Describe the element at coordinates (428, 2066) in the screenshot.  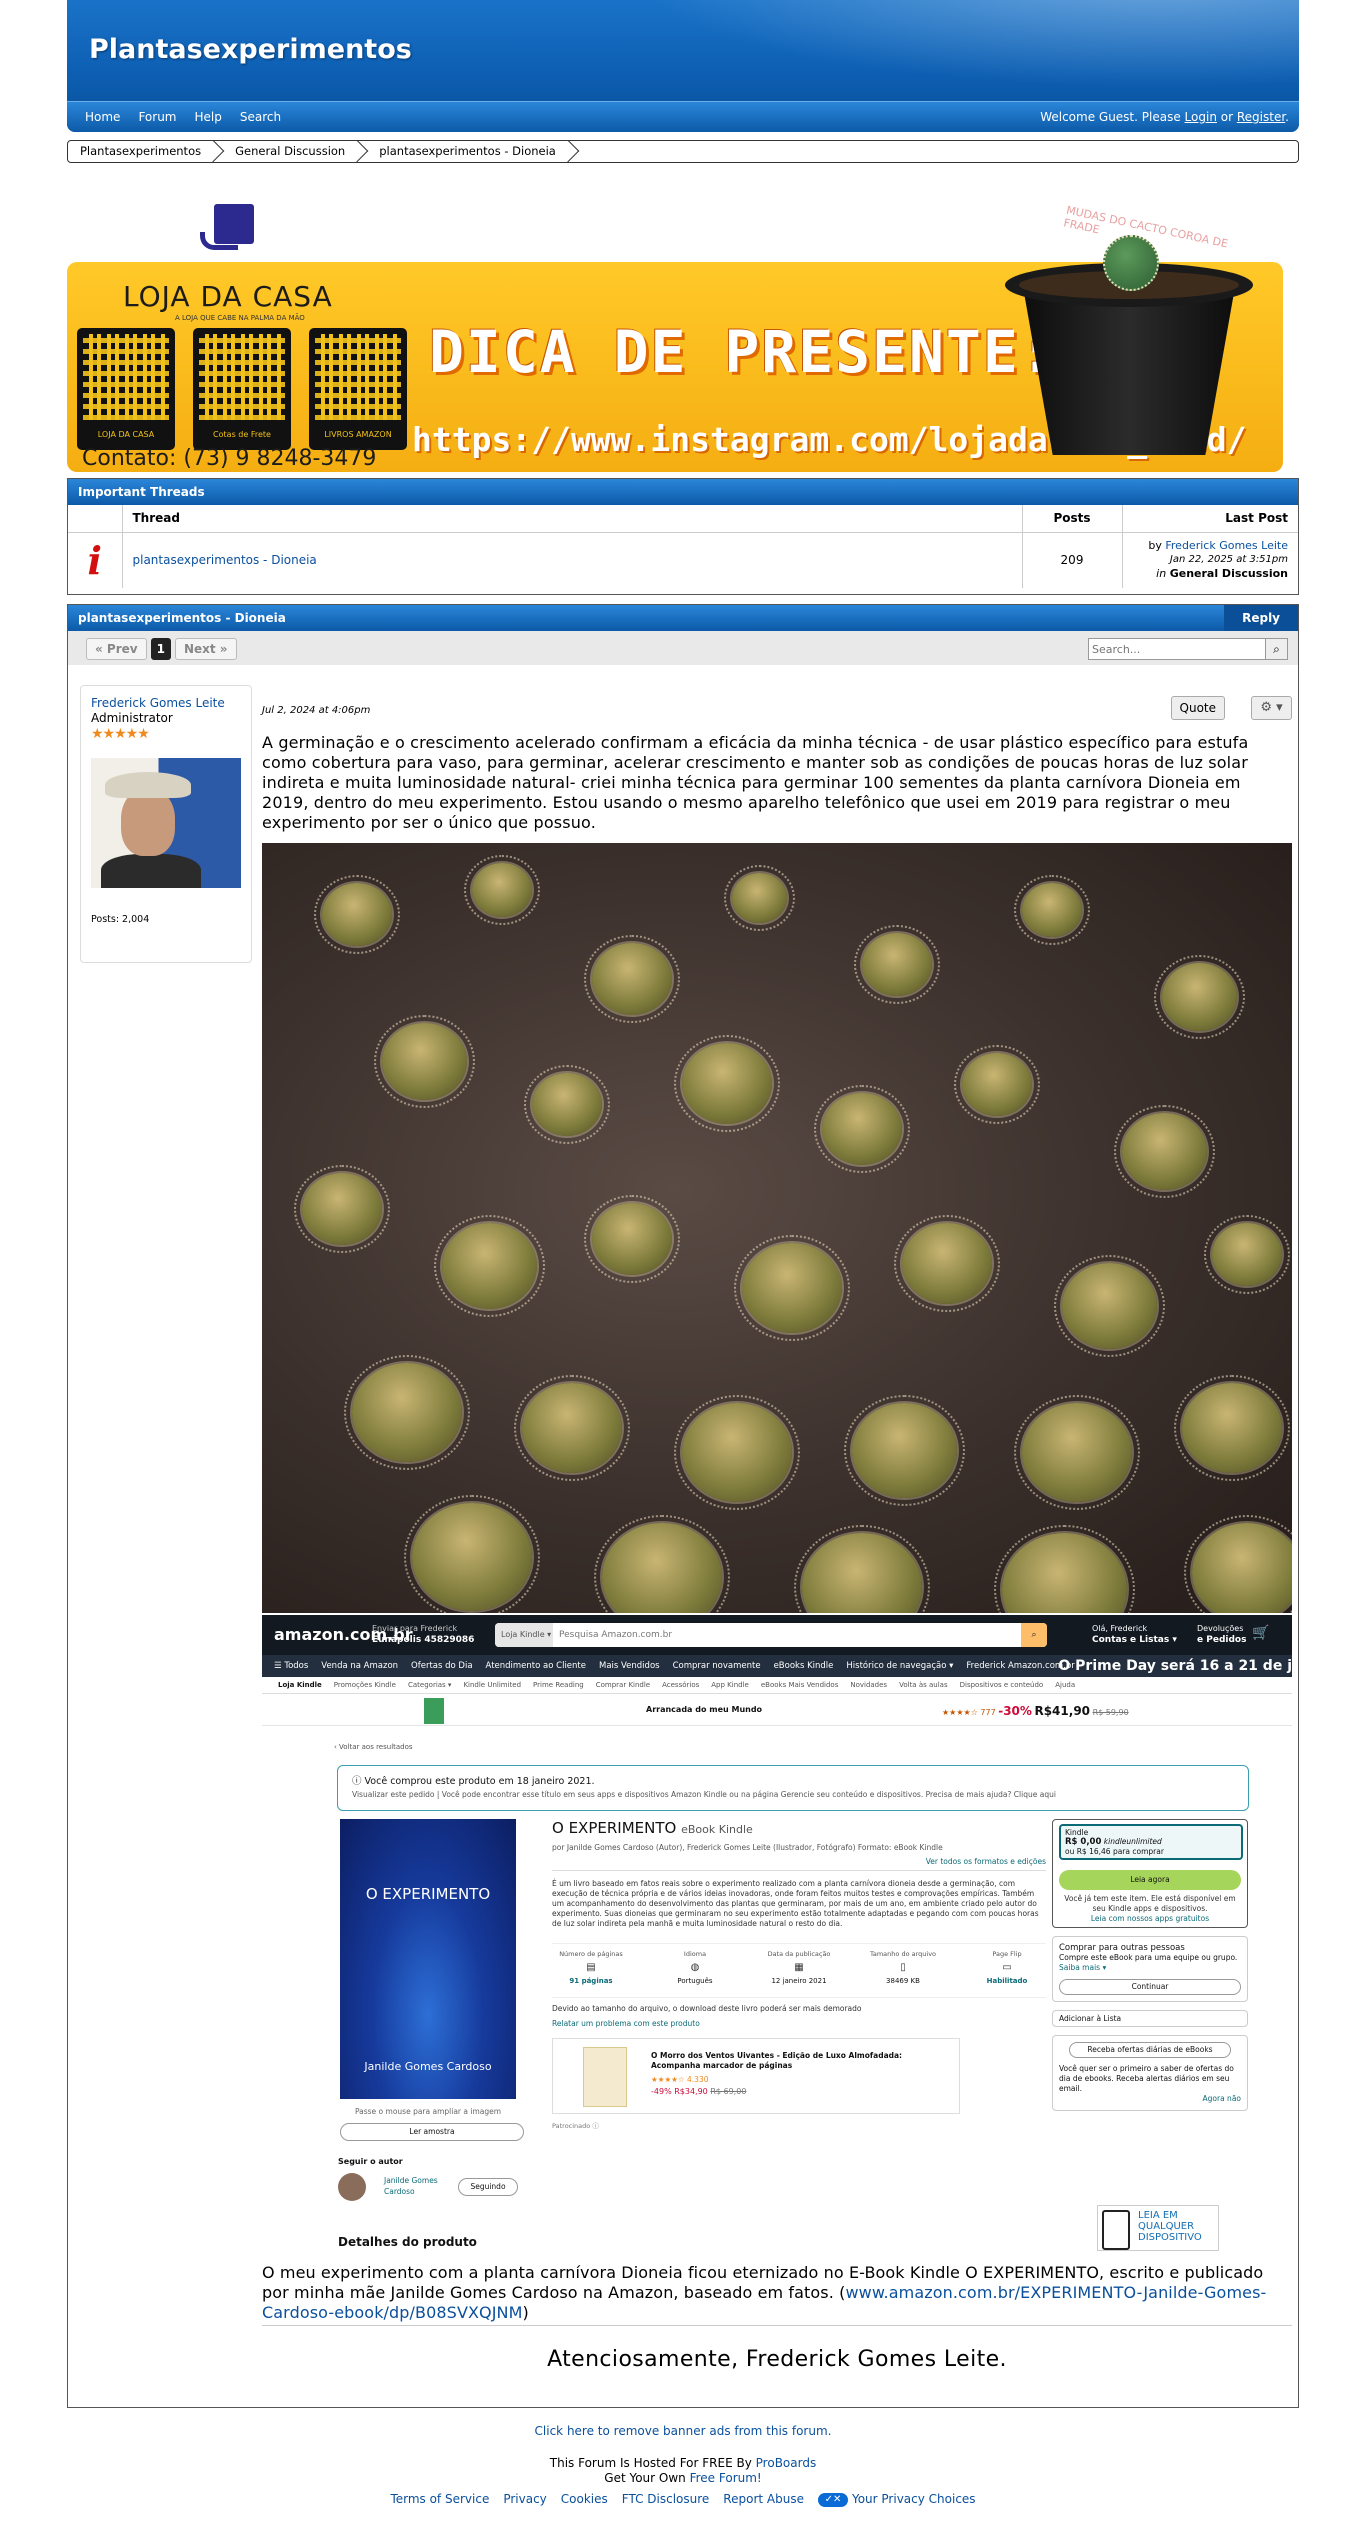
I see `book-cover-author: Janilde Gomes Cardoso` at that location.